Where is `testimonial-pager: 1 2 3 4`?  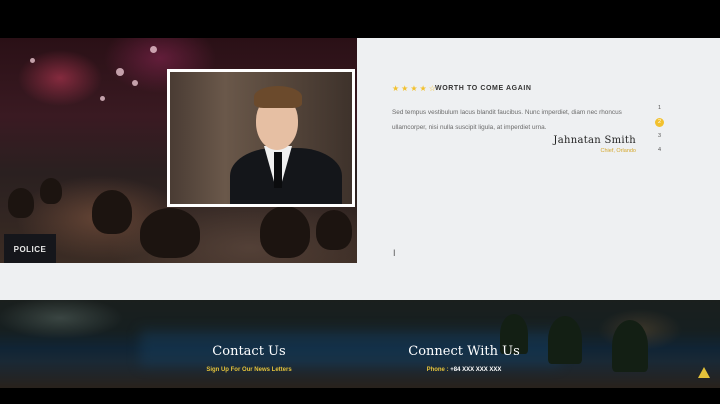 testimonial-pager: 1 2 3 4 is located at coordinates (660, 132).